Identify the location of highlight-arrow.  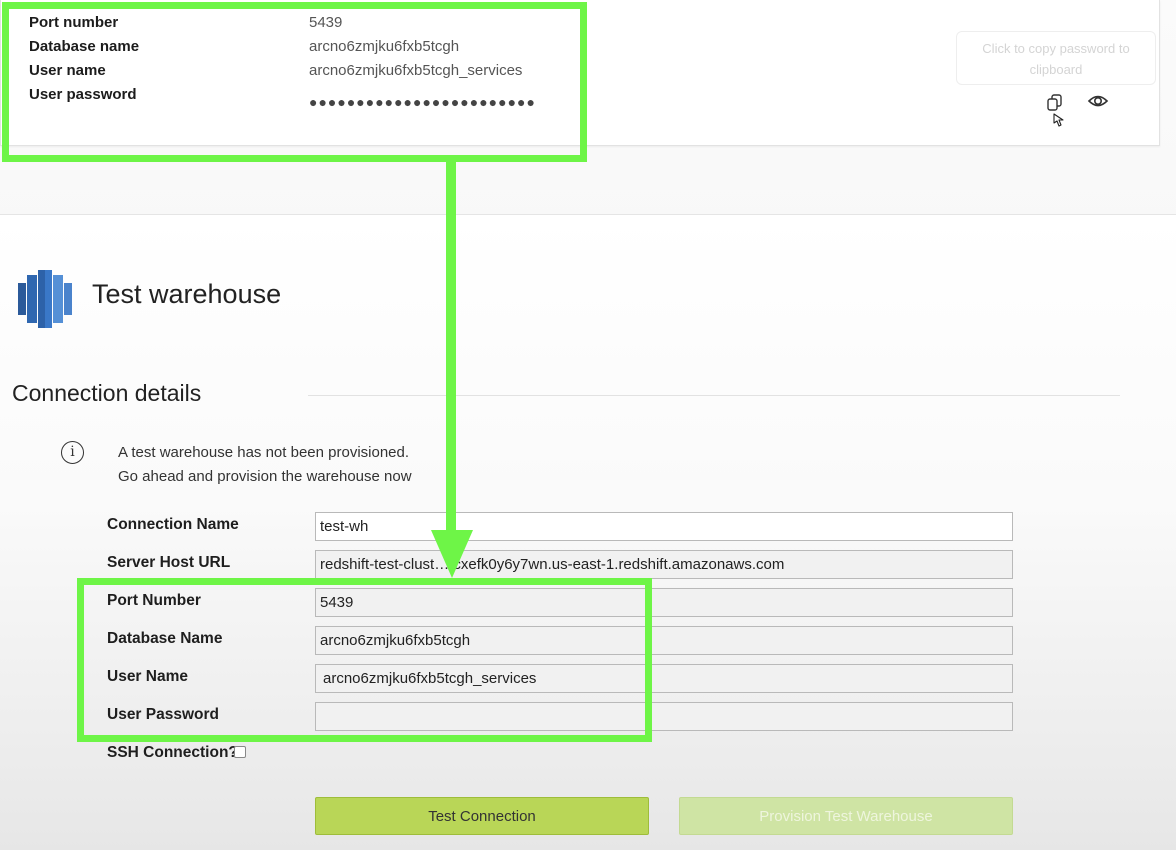
(452, 369).